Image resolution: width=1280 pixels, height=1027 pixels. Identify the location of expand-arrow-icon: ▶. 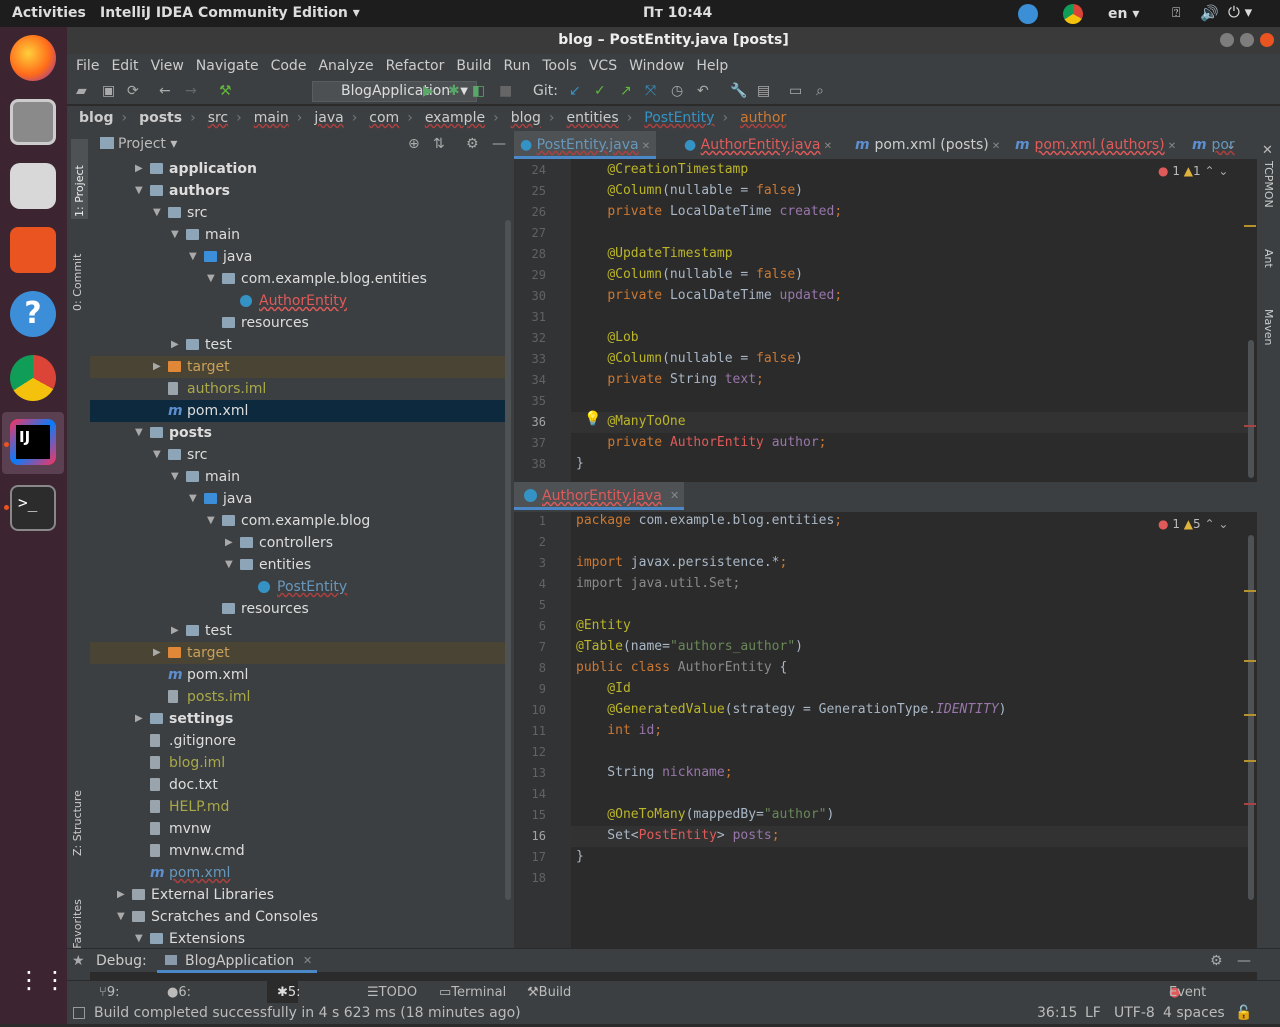
(121, 895).